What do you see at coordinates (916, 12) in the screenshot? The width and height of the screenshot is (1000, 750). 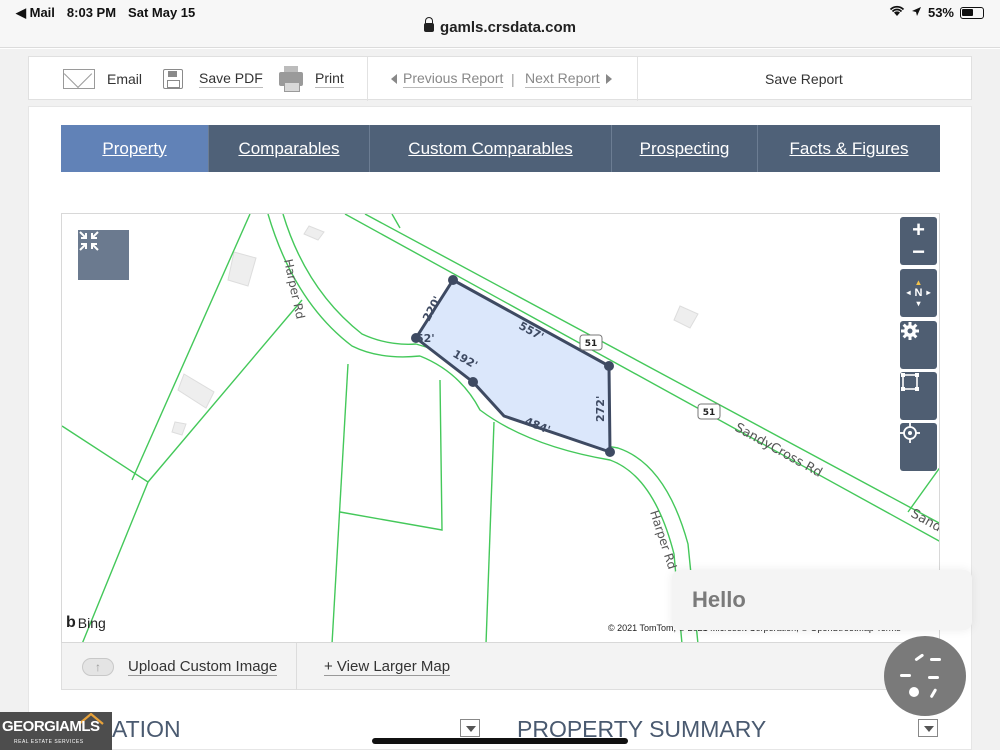 I see `location-arrow-icon` at bounding box center [916, 12].